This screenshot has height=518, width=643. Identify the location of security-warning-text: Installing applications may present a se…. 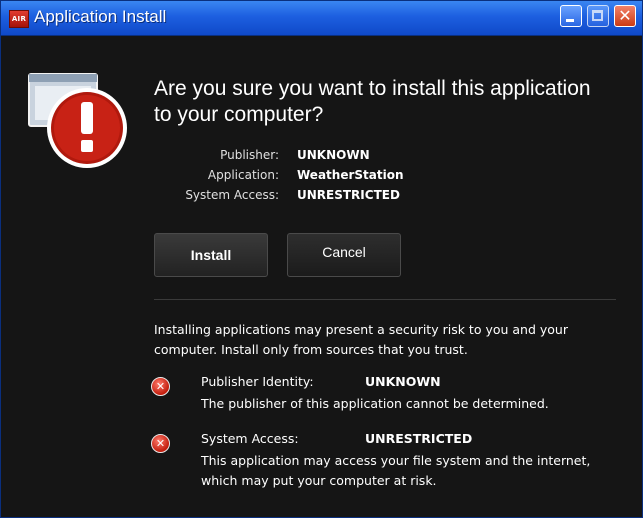
(361, 339).